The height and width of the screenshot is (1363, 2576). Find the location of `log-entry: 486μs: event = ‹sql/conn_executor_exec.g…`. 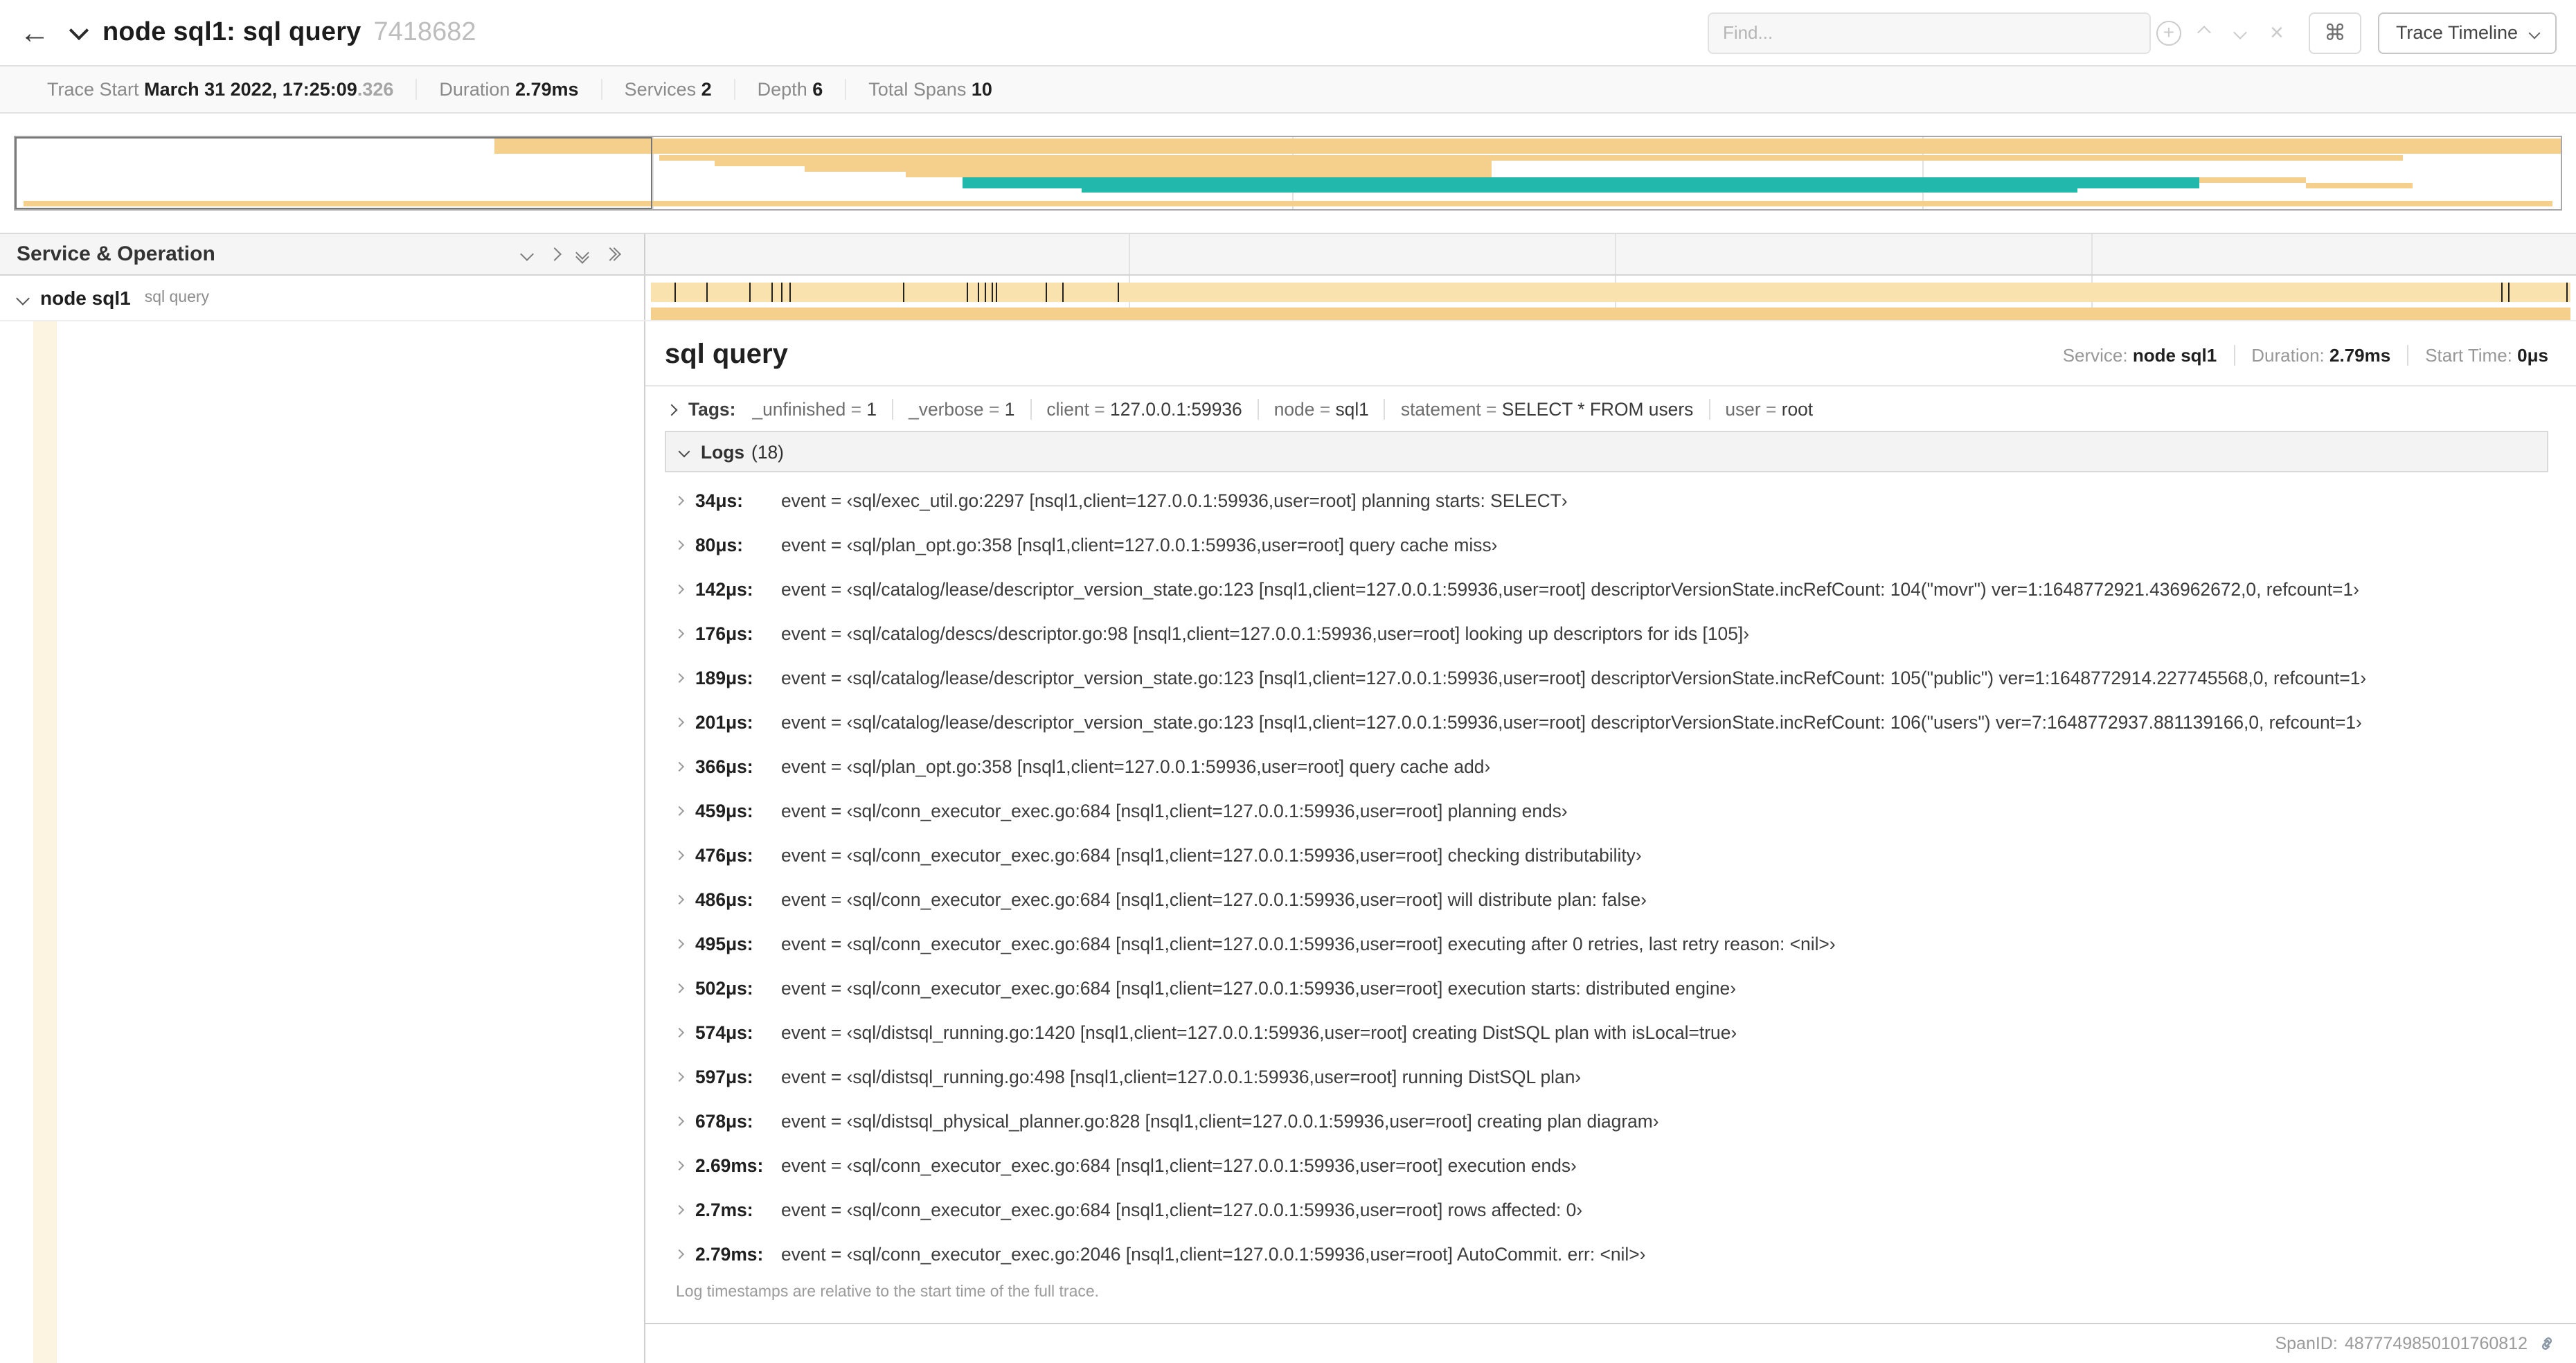

log-entry: 486μs: event = ‹sql/conn_executor_exec.g… is located at coordinates (1606, 899).